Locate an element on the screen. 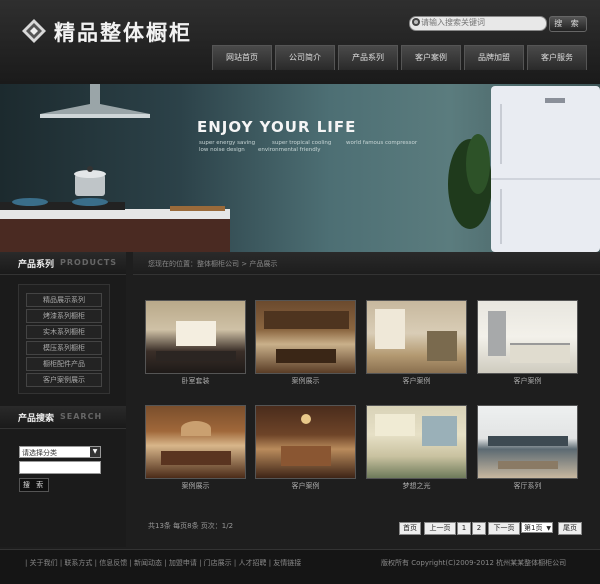  page-select-value: 第1页 is located at coordinates (533, 528).